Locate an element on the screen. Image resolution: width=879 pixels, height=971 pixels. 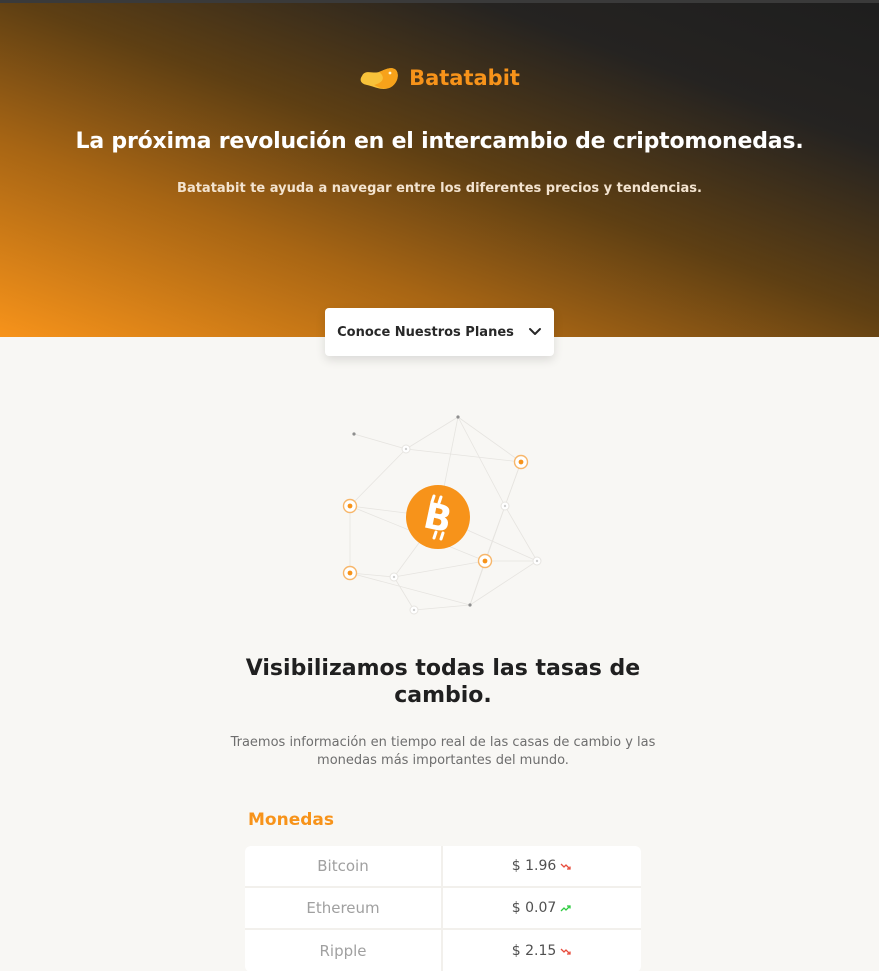
table-row: Bitcoin $ 1.96 is located at coordinates (443, 867).